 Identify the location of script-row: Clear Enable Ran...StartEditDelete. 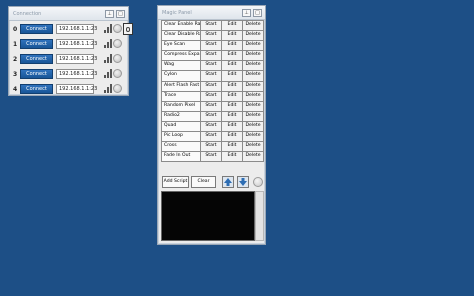
(212, 26).